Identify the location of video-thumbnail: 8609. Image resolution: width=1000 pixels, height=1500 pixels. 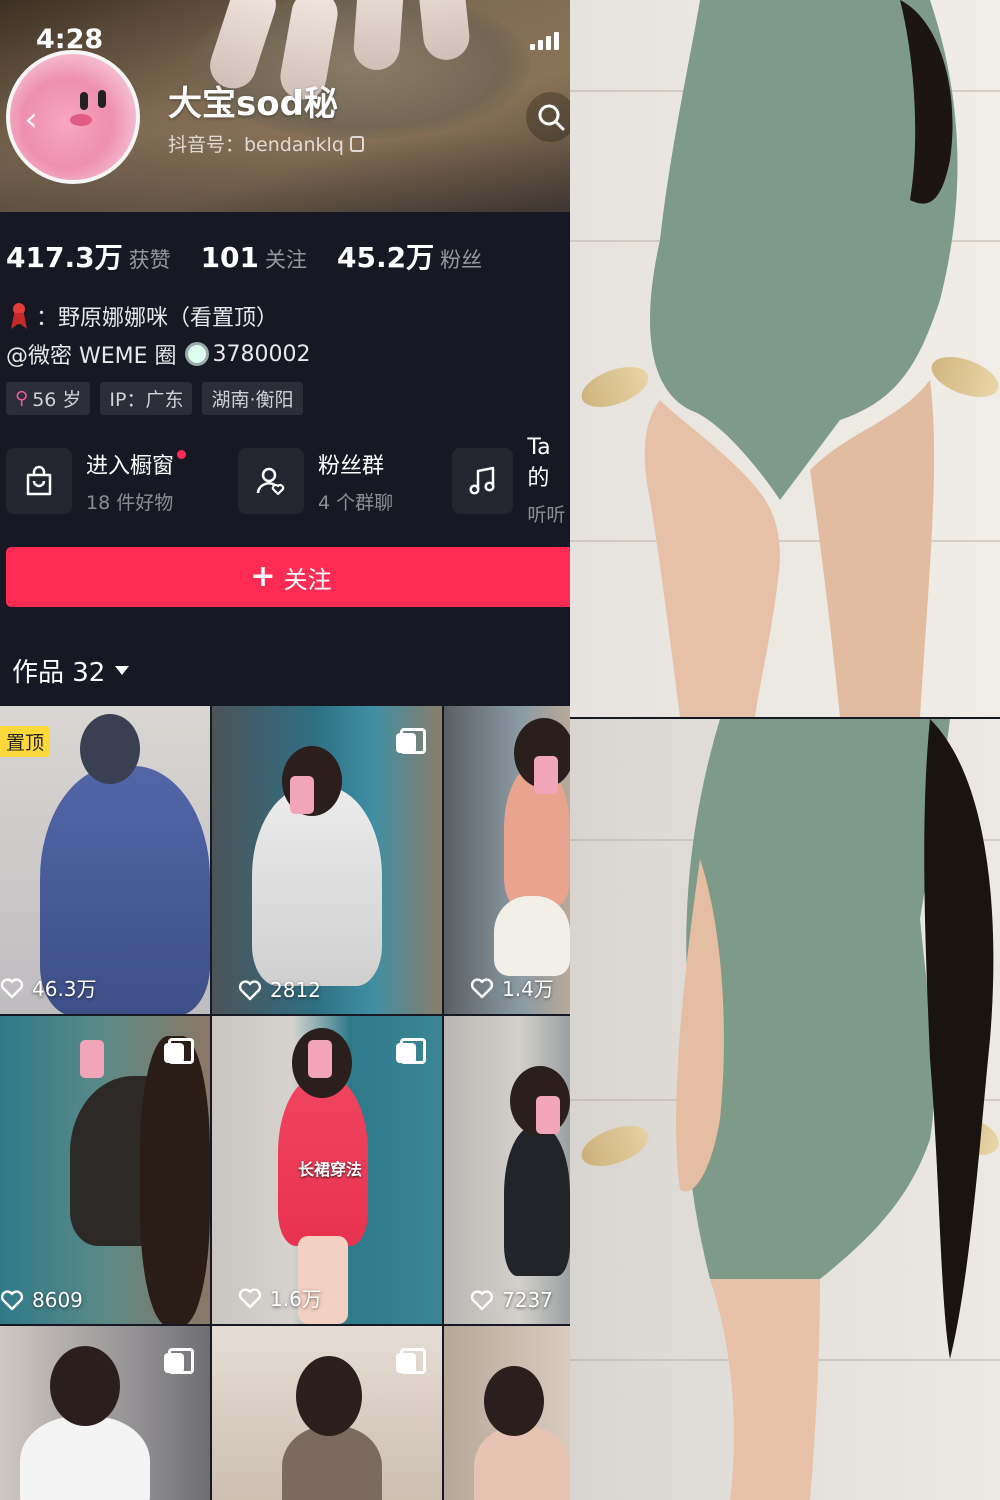
(105, 1170).